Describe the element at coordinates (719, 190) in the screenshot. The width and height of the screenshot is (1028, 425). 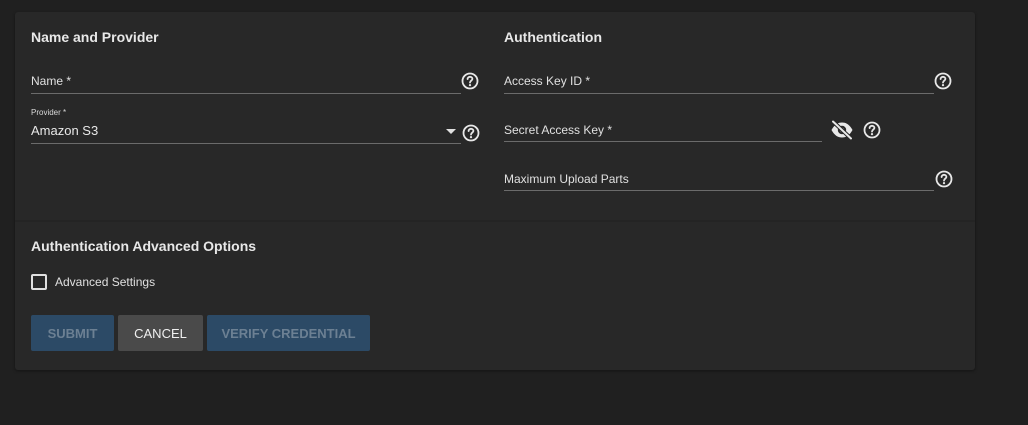
I see `max-upload-parts-underline` at that location.